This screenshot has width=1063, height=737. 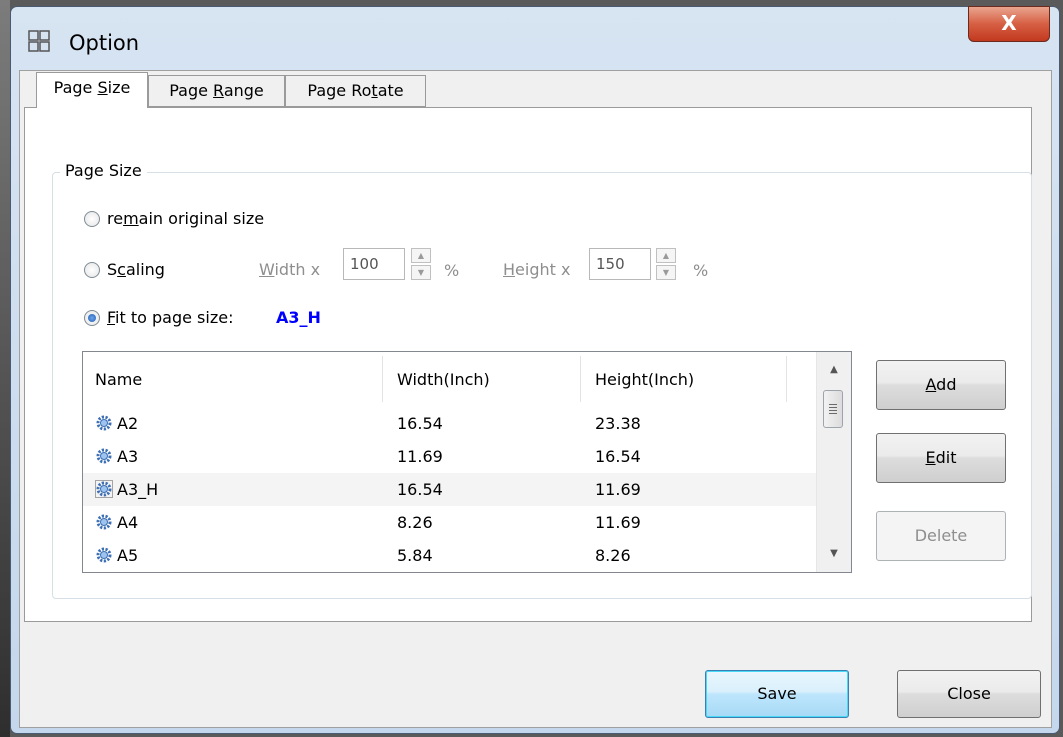 I want to click on close-window-button: X, so click(x=1009, y=24).